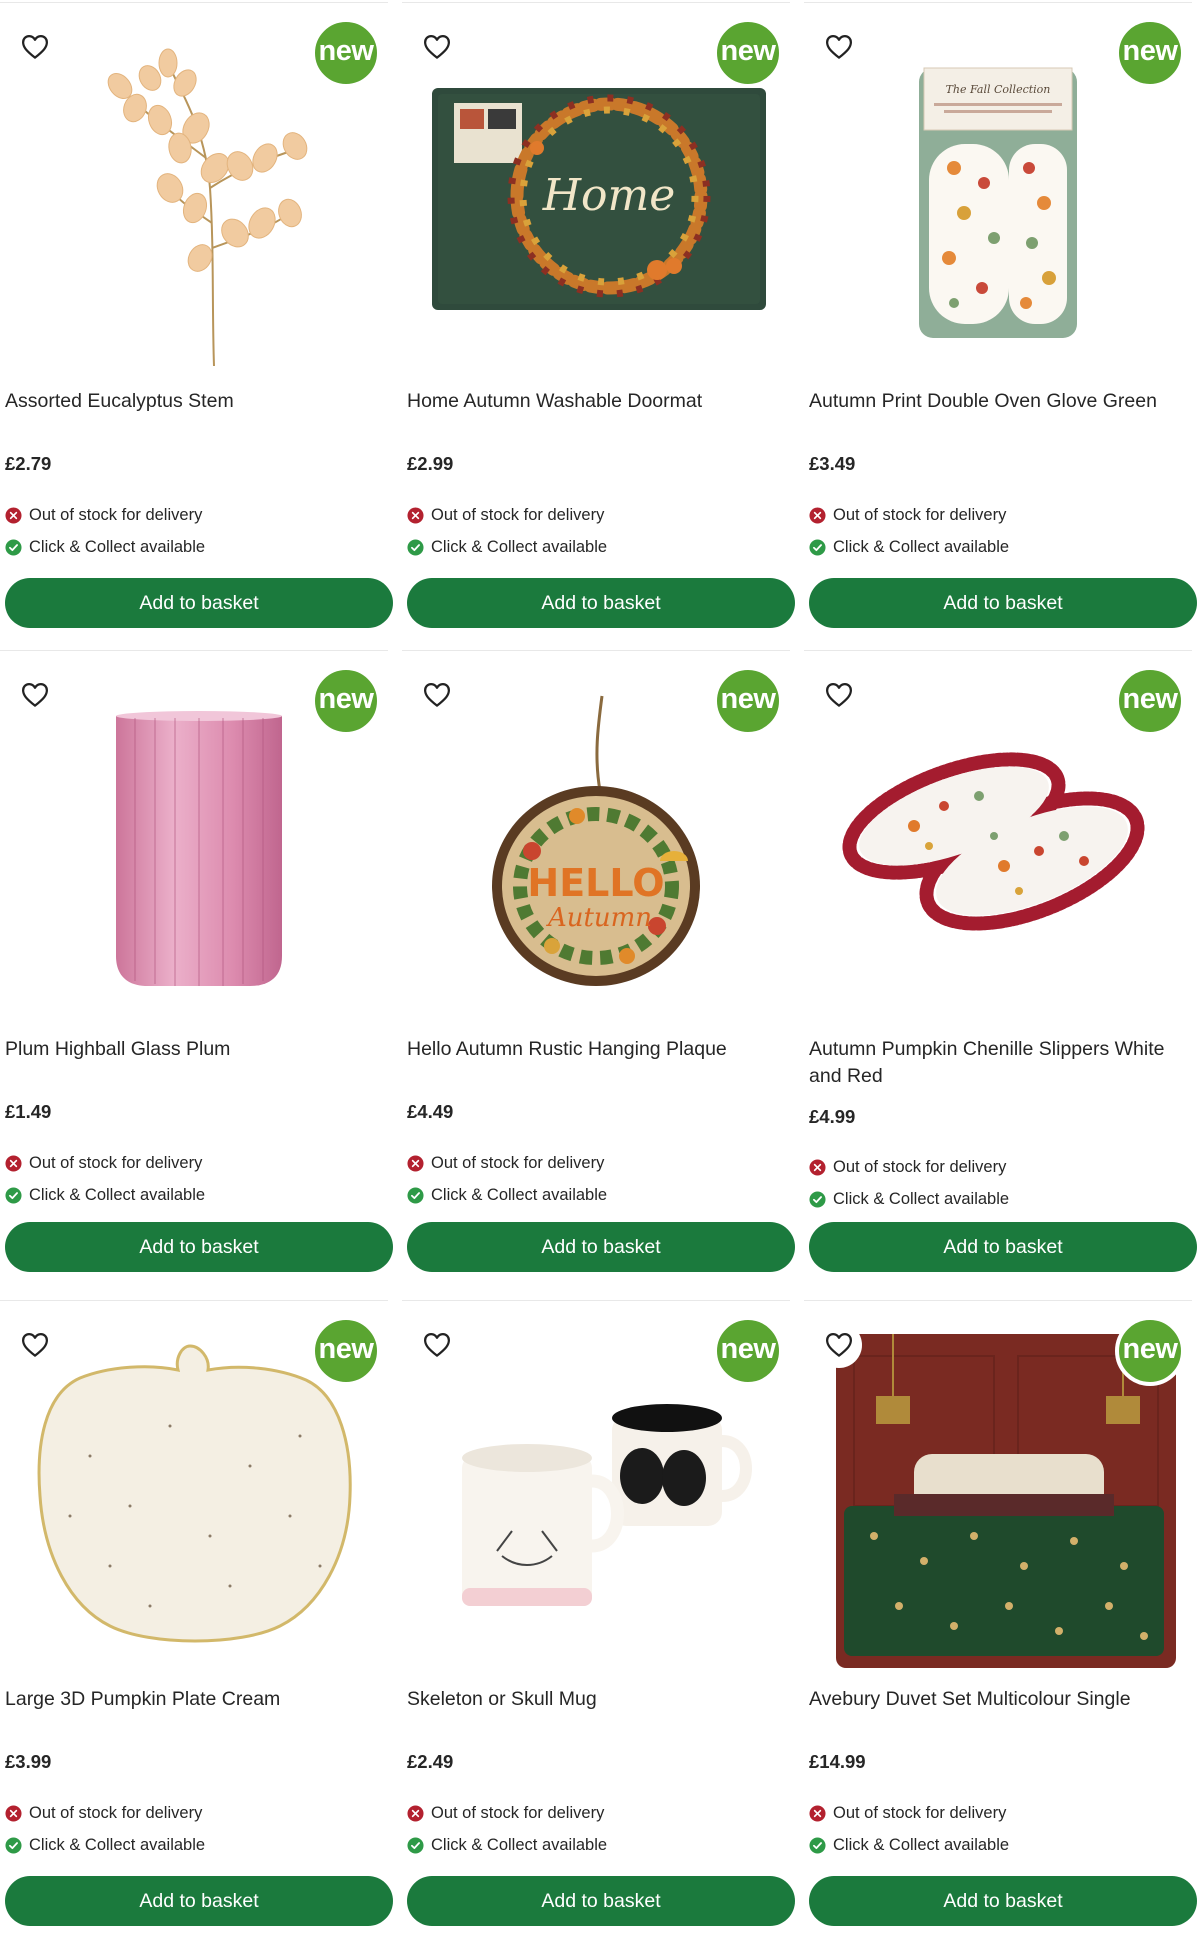  What do you see at coordinates (599, 918) in the screenshot?
I see `plaque-subtitle: Autumn` at bounding box center [599, 918].